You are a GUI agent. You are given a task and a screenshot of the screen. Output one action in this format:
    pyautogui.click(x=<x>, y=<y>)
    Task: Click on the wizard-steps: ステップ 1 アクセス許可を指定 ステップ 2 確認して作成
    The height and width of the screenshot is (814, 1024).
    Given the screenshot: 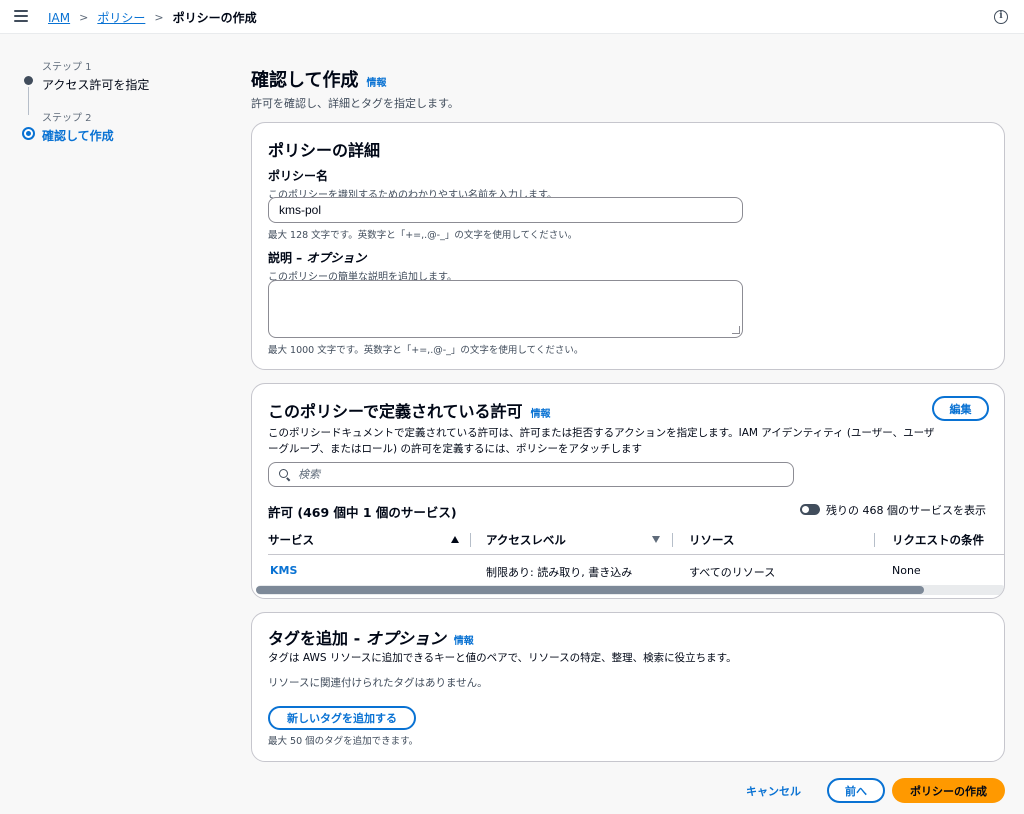 What is the action you would take?
    pyautogui.click(x=122, y=101)
    